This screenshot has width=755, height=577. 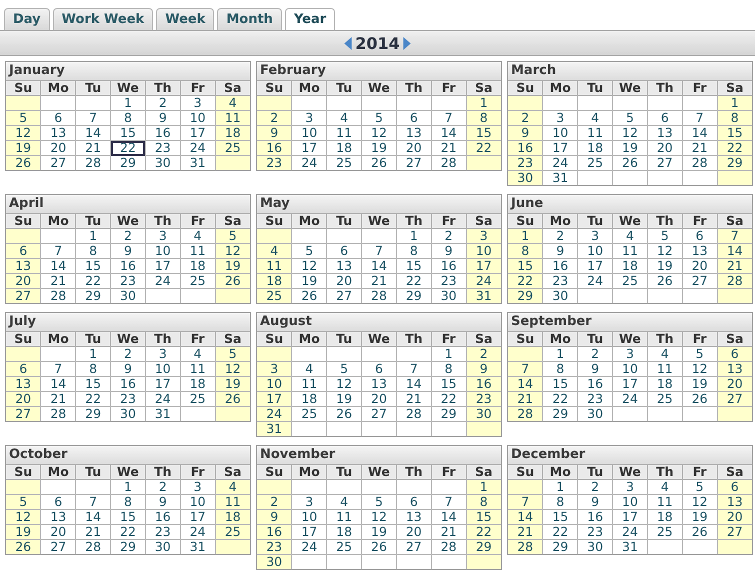 What do you see at coordinates (414, 502) in the screenshot?
I see `day-cell: 6` at bounding box center [414, 502].